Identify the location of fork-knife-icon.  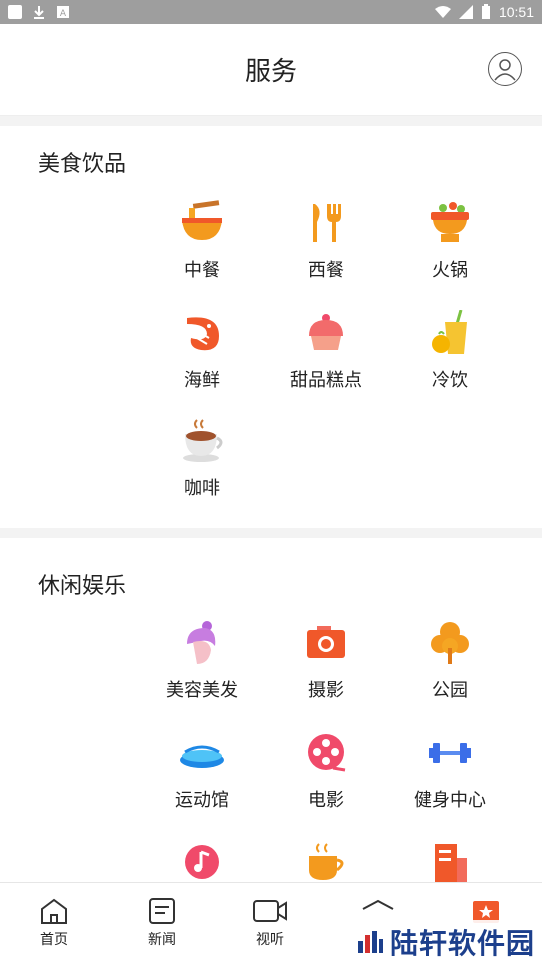
(327, 223).